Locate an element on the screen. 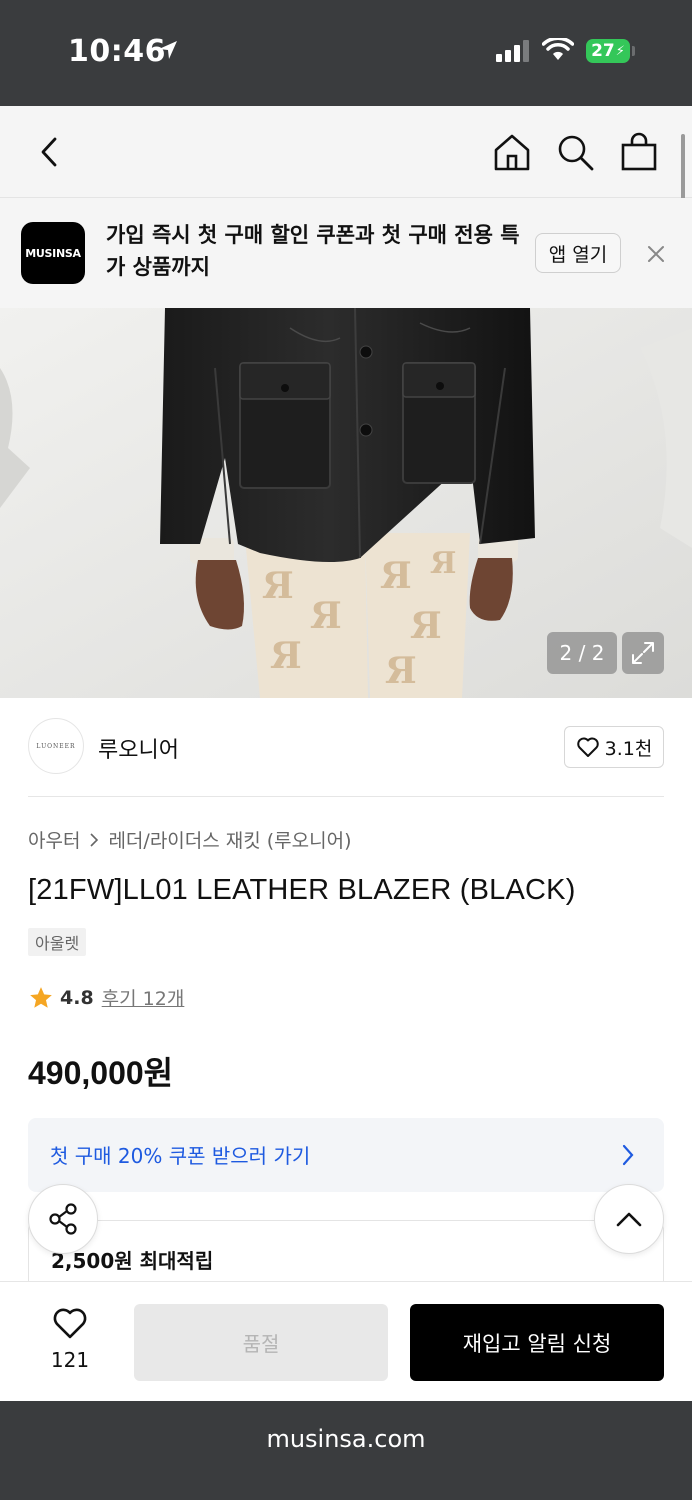  breadcrumb: 아우터 레더/라이더스 재킷 (루오니어) is located at coordinates (190, 839).